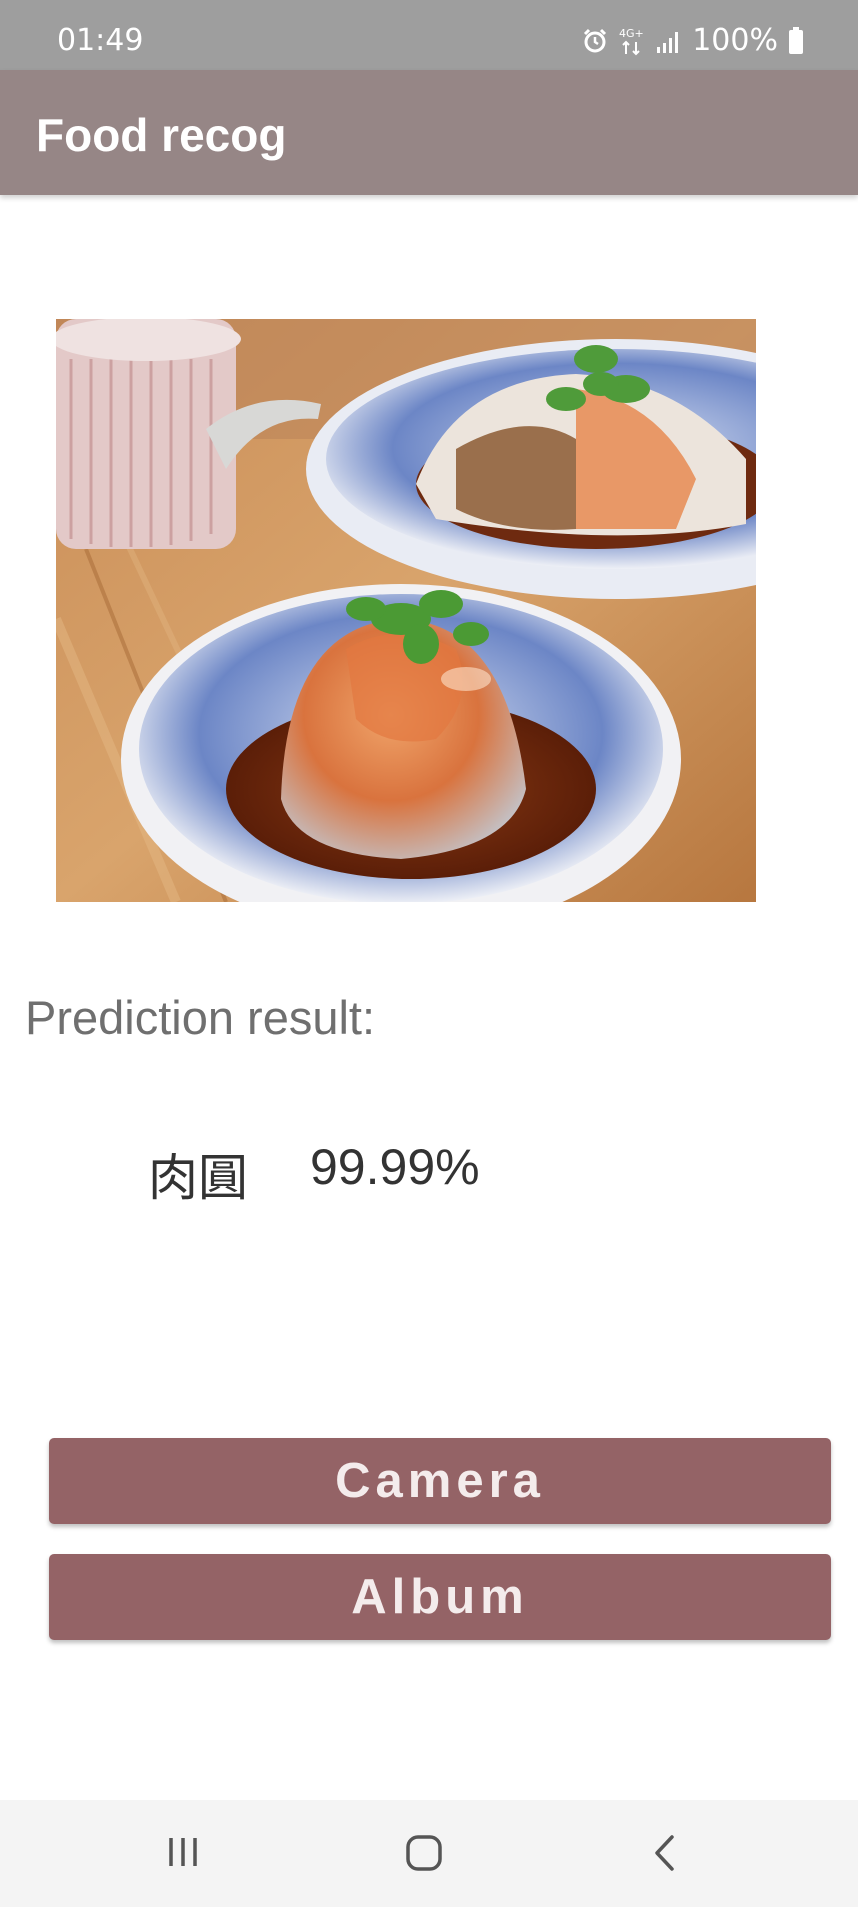 Image resolution: width=858 pixels, height=1907 pixels. Describe the element at coordinates (440, 1597) in the screenshot. I see `album-button: Album` at that location.